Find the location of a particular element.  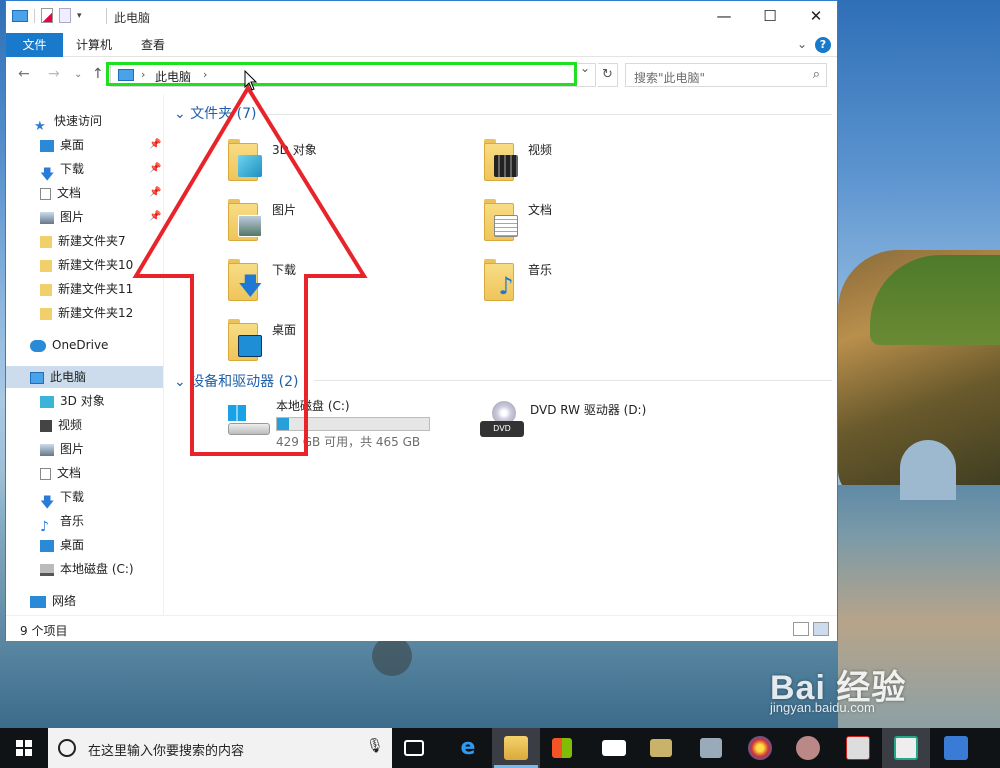

taskbar-search: 在这里输入你要搜索的内容 🎙 is located at coordinates (220, 748).